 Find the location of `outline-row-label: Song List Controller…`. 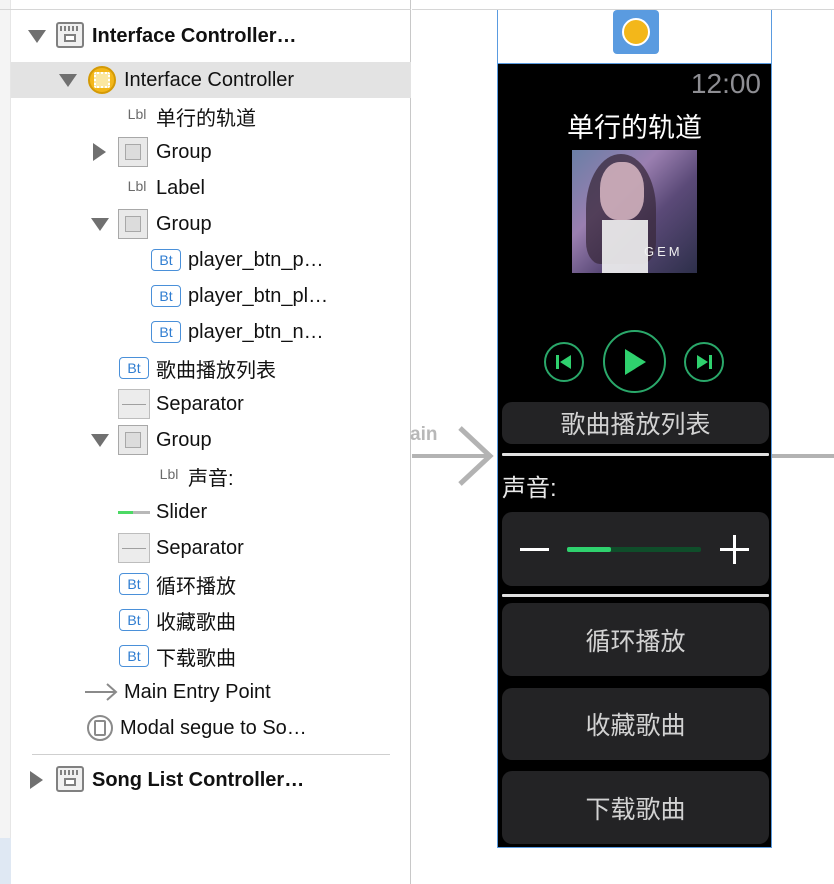

outline-row-label: Song List Controller… is located at coordinates (198, 779).